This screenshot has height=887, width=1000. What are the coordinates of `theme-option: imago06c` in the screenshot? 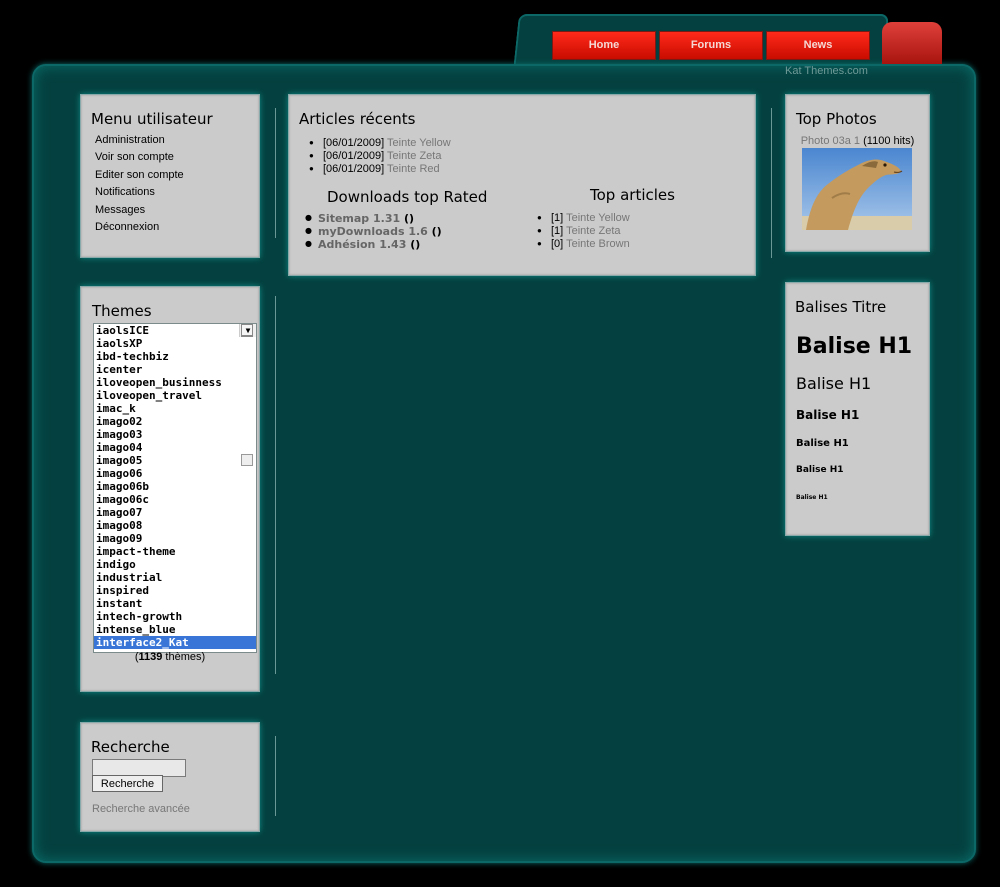 It's located at (175, 499).